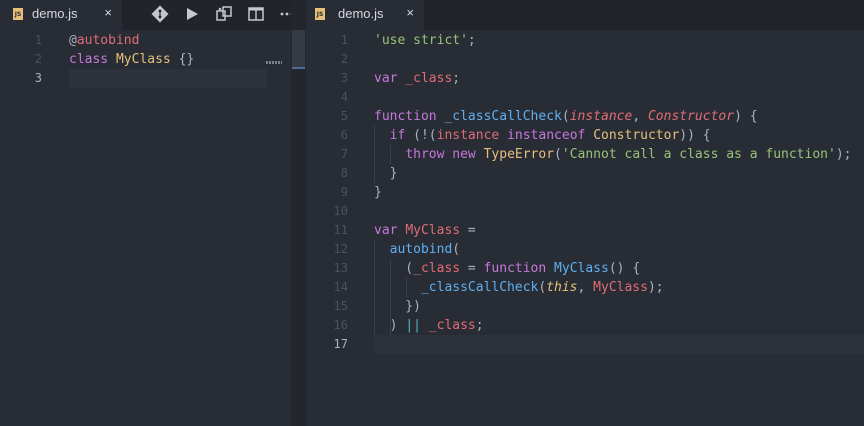 The width and height of the screenshot is (864, 426). What do you see at coordinates (344, 154) in the screenshot?
I see `line-number: 7` at bounding box center [344, 154].